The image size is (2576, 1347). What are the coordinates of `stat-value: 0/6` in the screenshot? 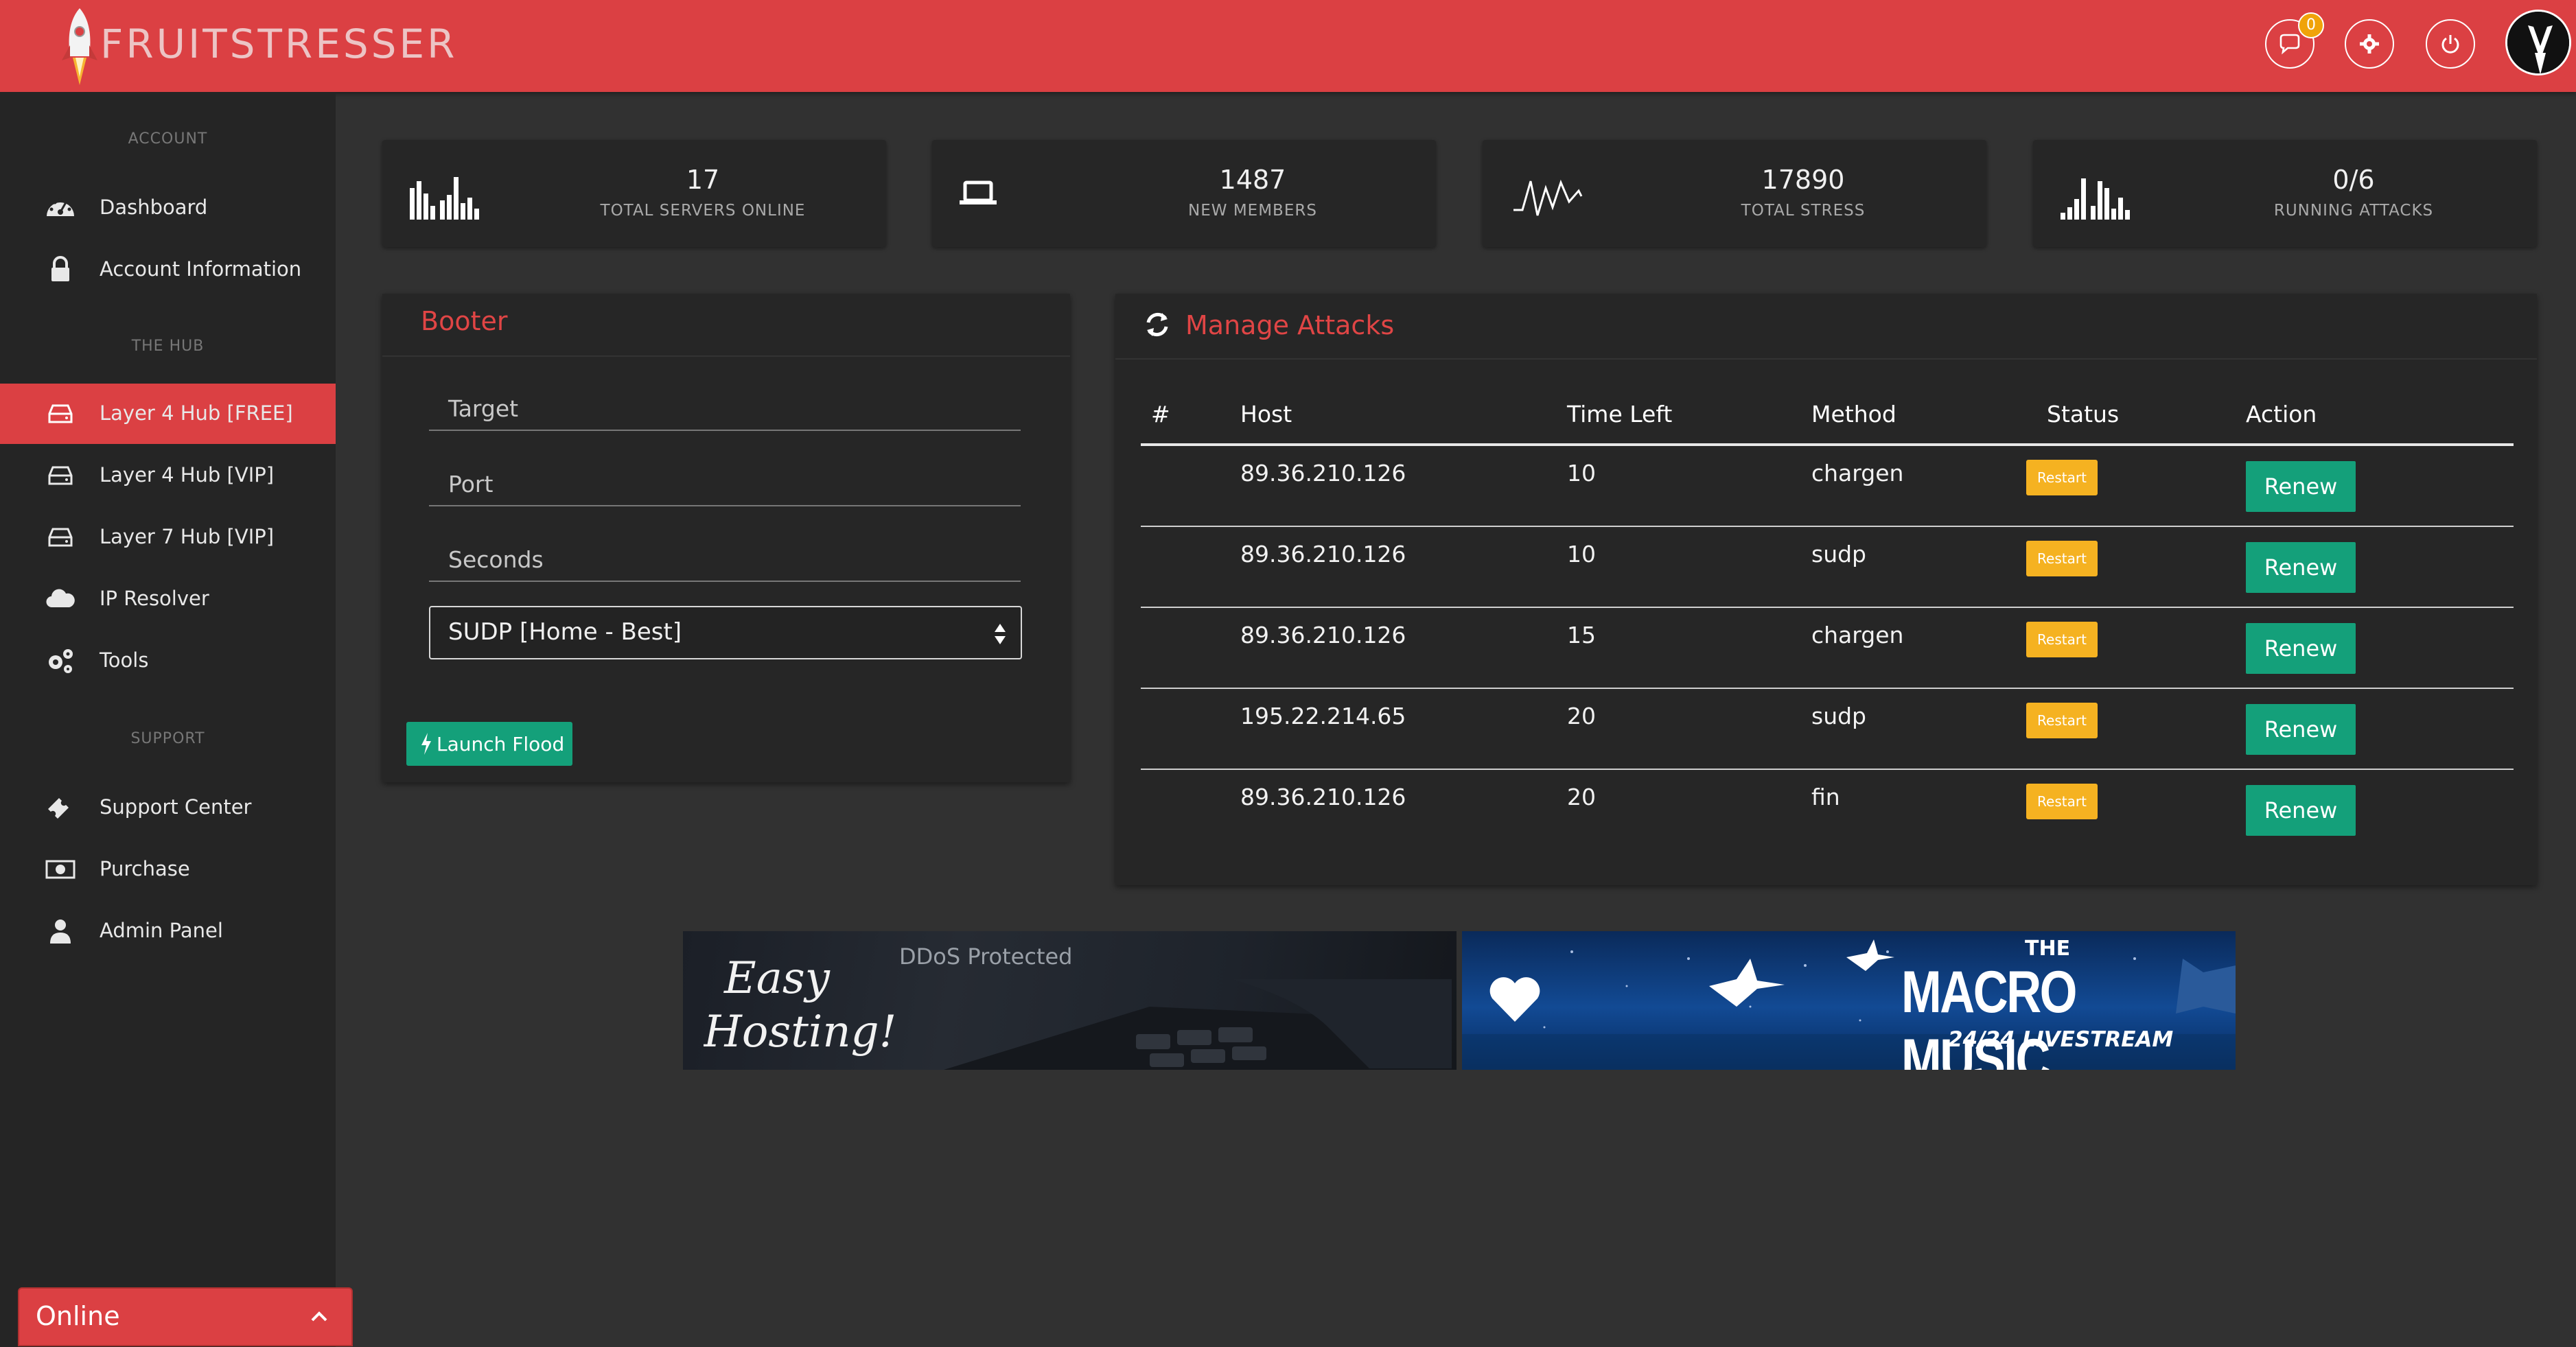 It's located at (2353, 180).